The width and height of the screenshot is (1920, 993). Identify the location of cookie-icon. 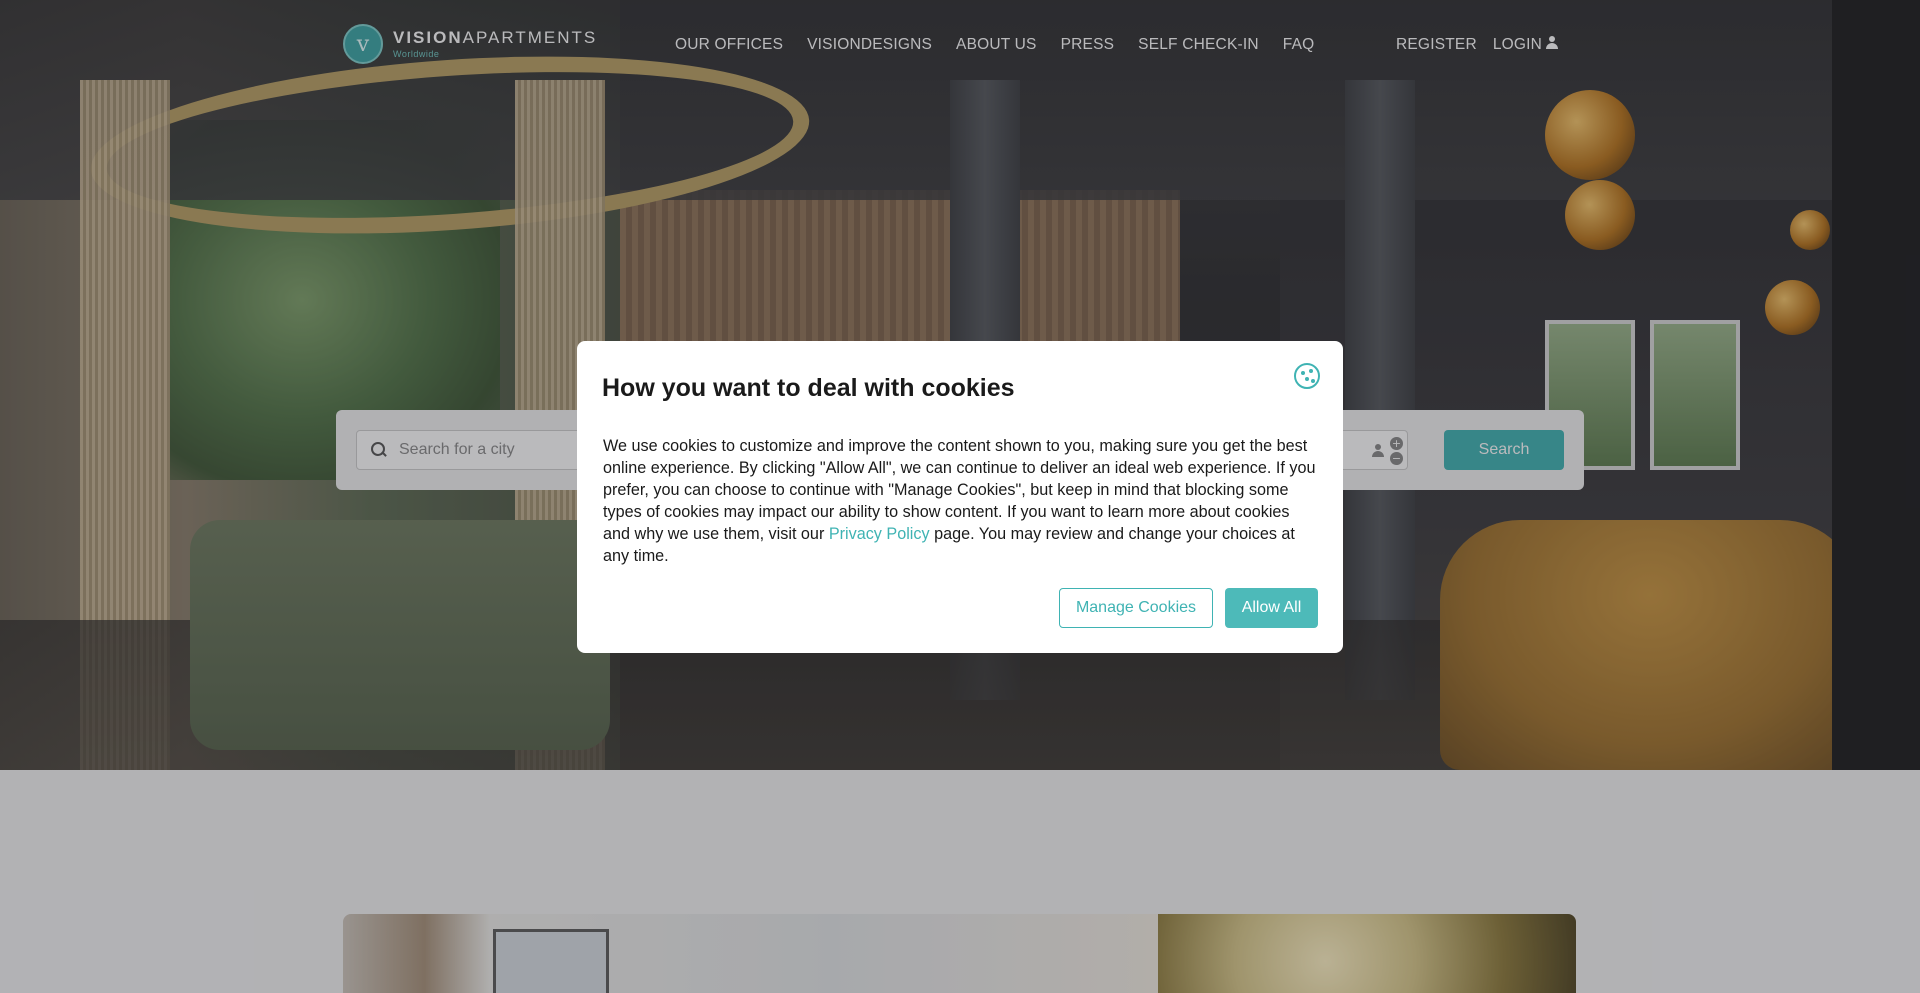
(1307, 376).